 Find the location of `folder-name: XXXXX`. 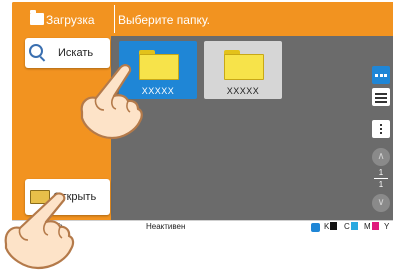

folder-name: XXXXX is located at coordinates (243, 91).